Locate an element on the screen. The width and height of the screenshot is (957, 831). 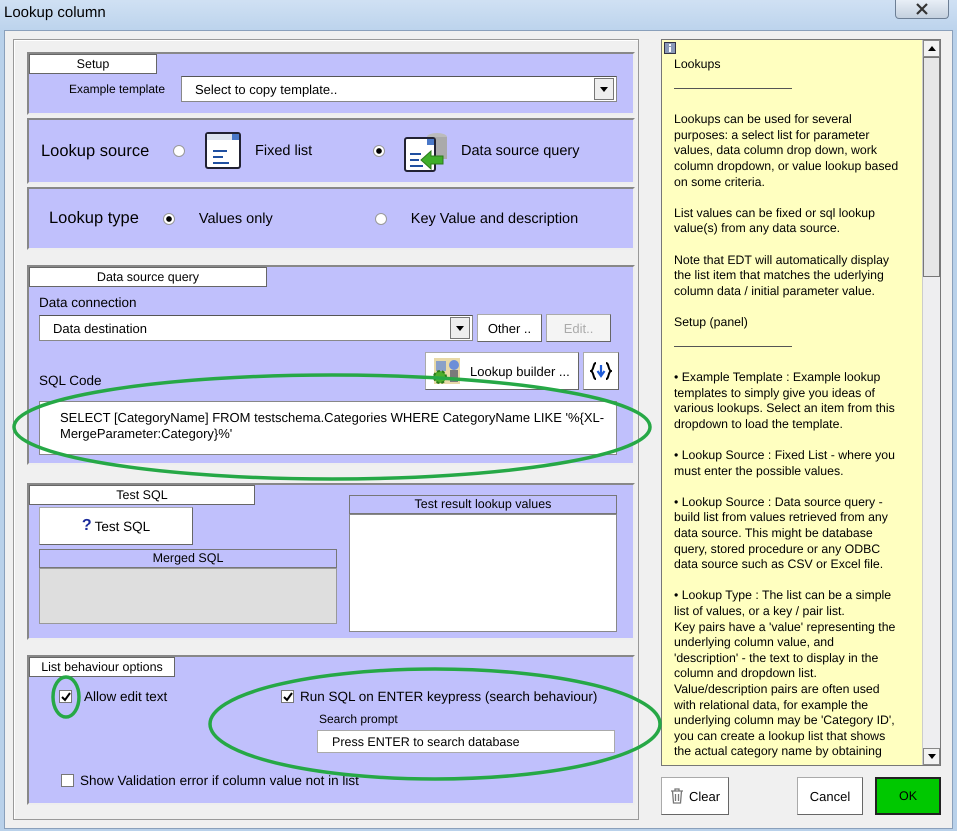
list-window-icon is located at coordinates (223, 151).